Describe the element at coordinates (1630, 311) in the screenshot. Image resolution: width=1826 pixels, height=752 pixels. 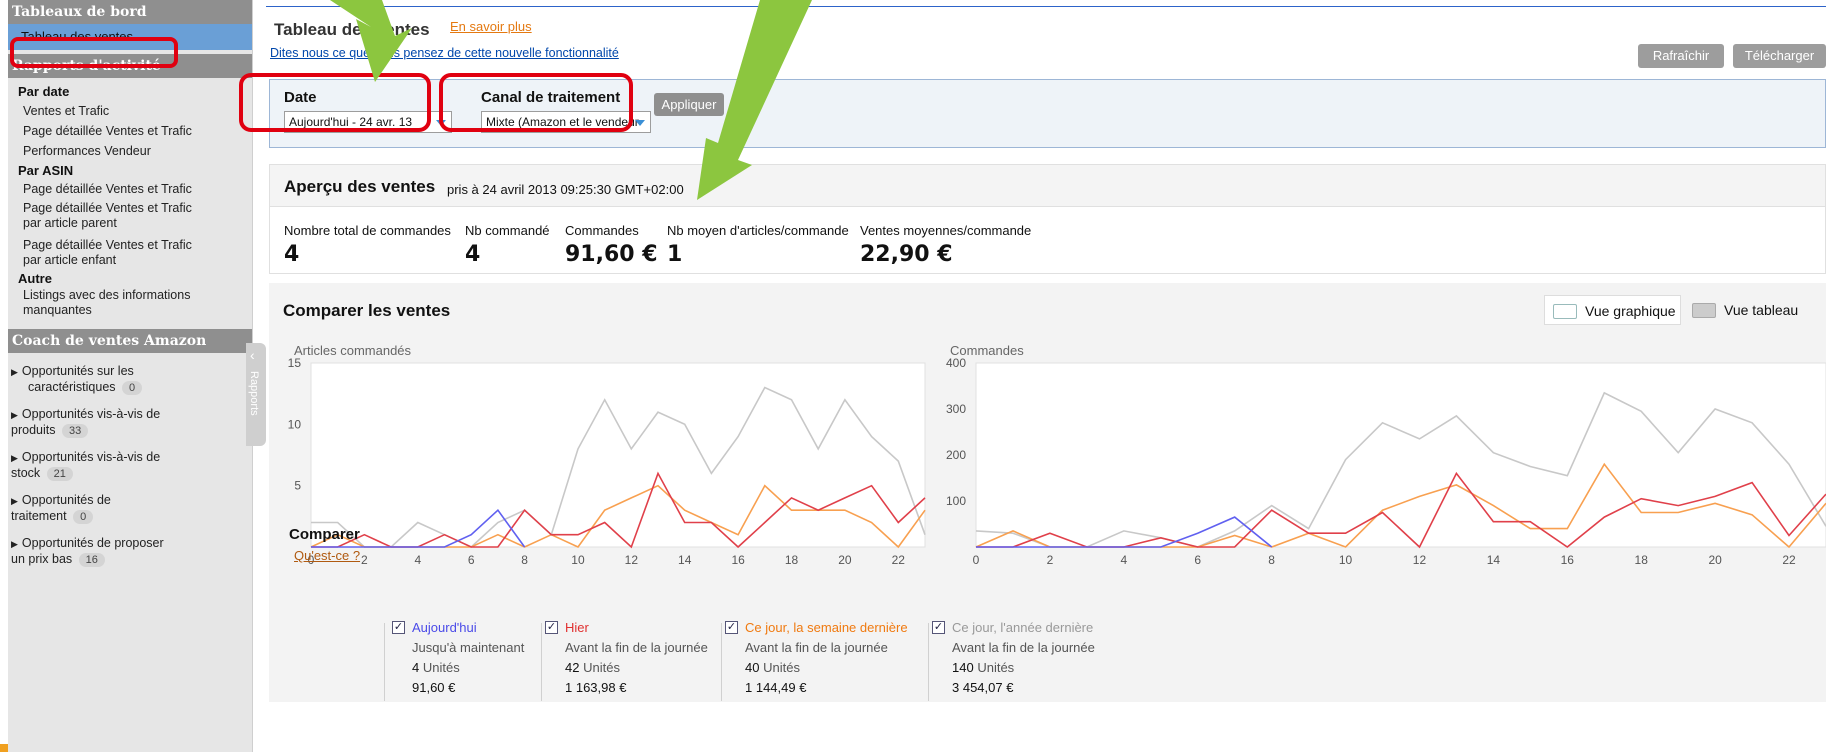
I see `graph-view-label: Vue graphique` at that location.